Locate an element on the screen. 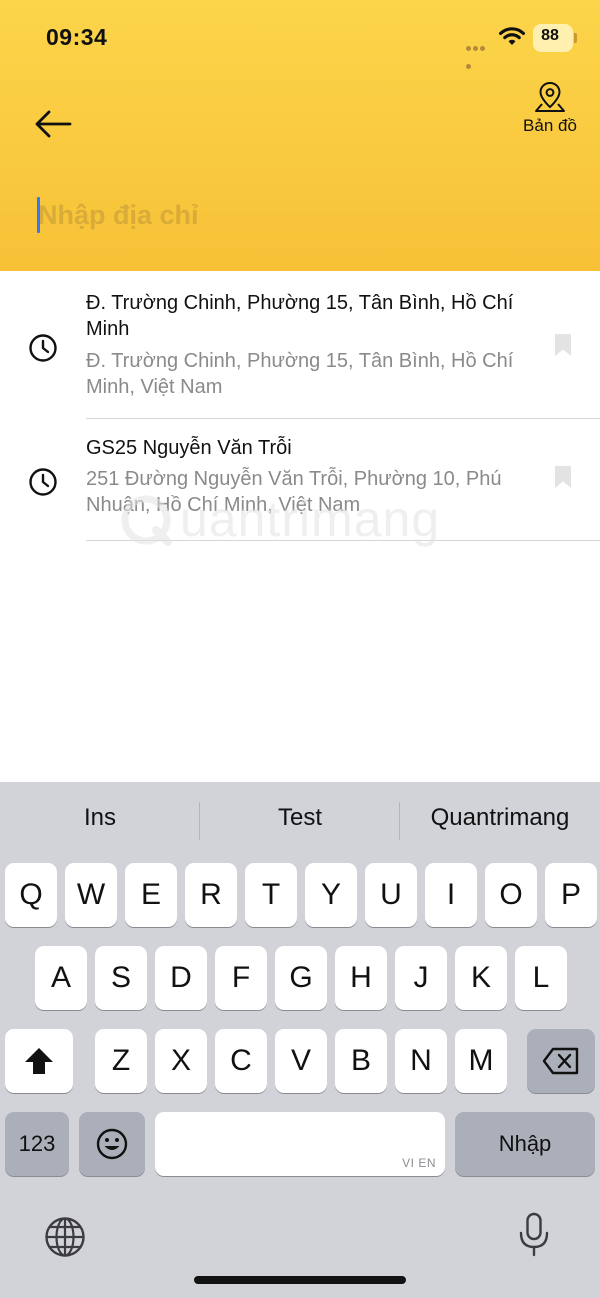  key-o: O is located at coordinates (511, 895).